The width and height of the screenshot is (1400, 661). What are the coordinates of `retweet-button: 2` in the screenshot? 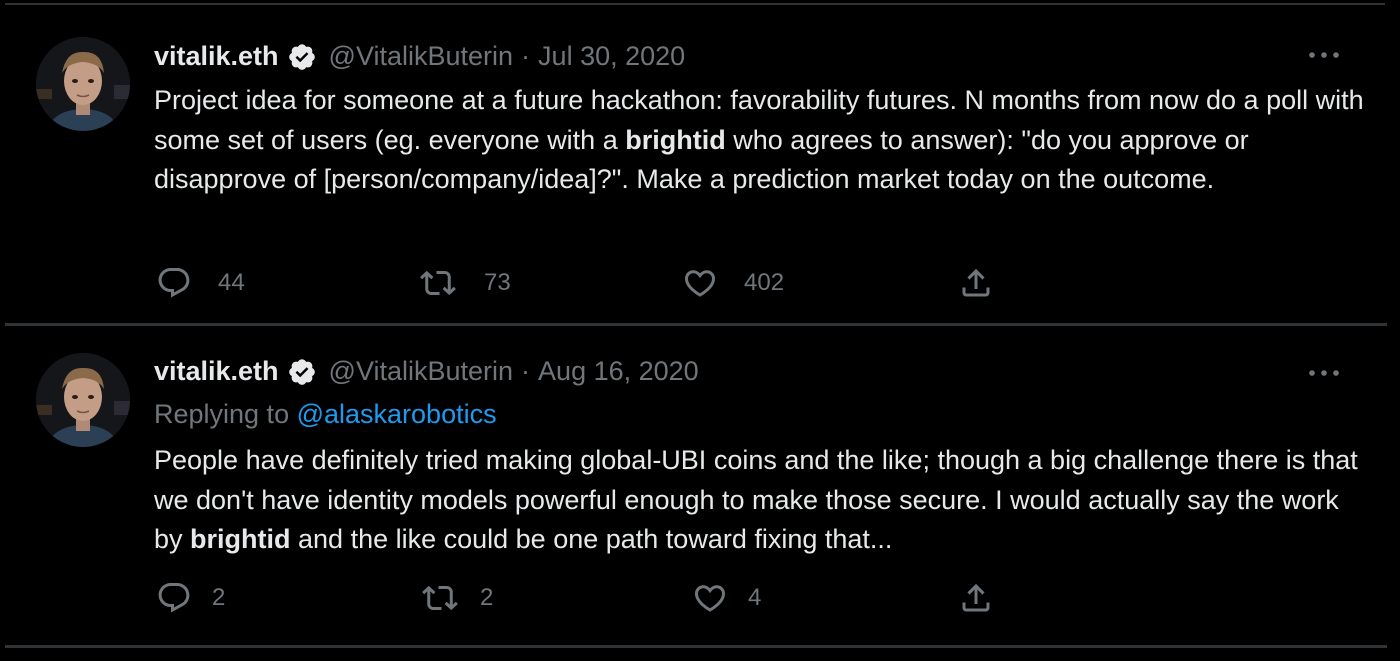 It's located at (456, 598).